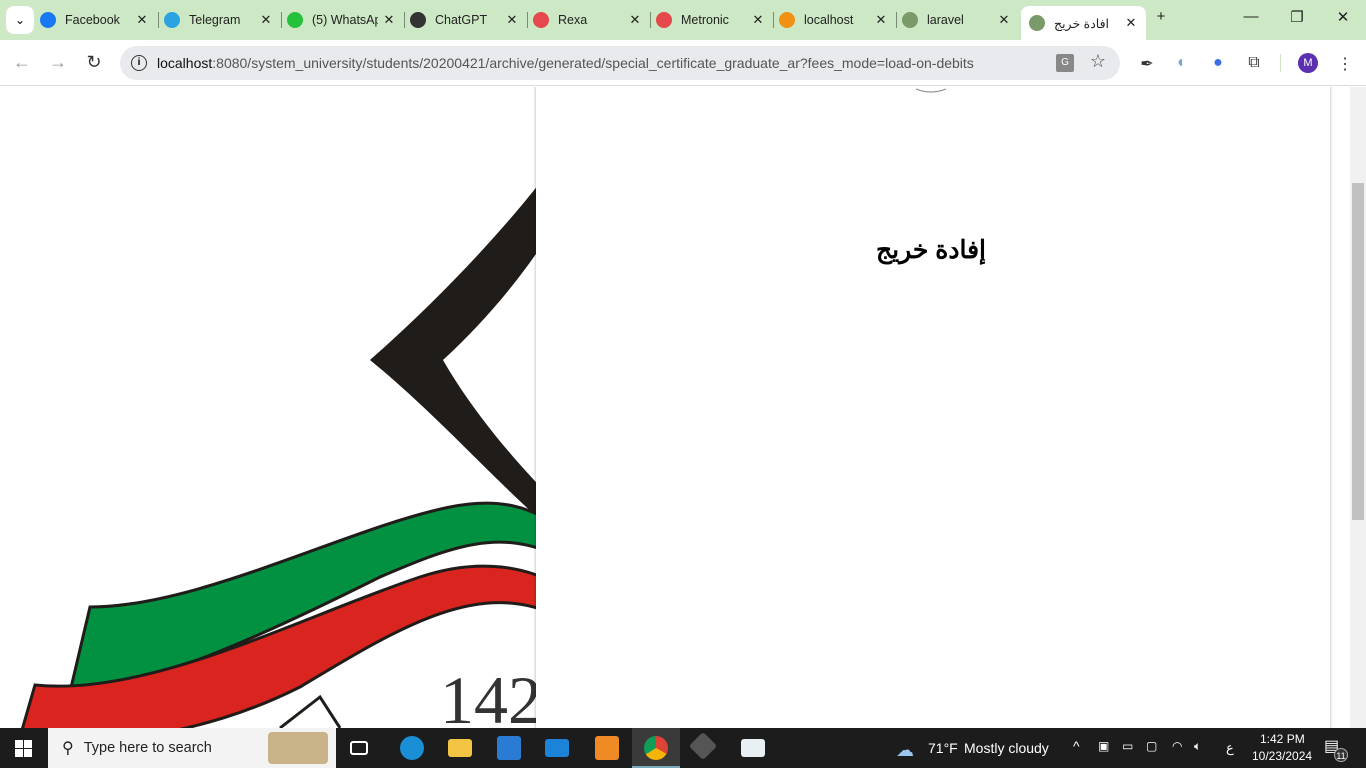 The image size is (1366, 768). What do you see at coordinates (1282, 739) in the screenshot?
I see `clock-time: 1:42 PM` at bounding box center [1282, 739].